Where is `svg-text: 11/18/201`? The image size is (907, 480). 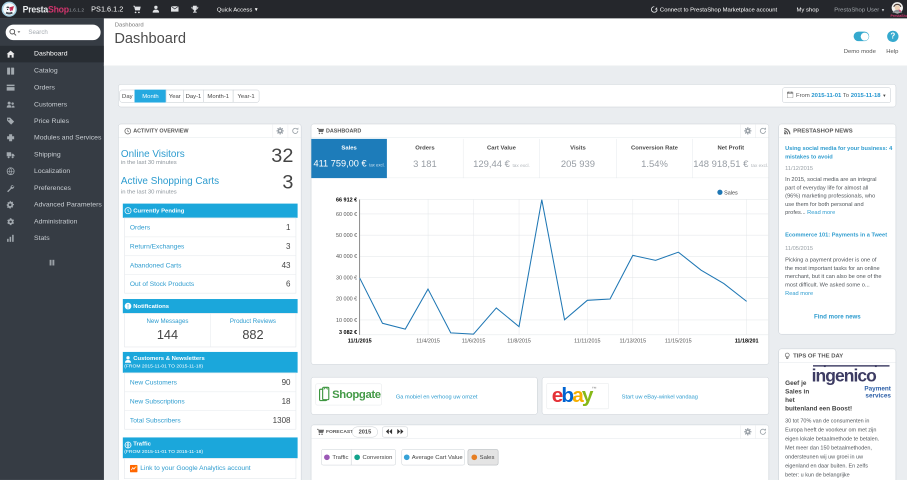
svg-text: 11/18/201 is located at coordinates (747, 341).